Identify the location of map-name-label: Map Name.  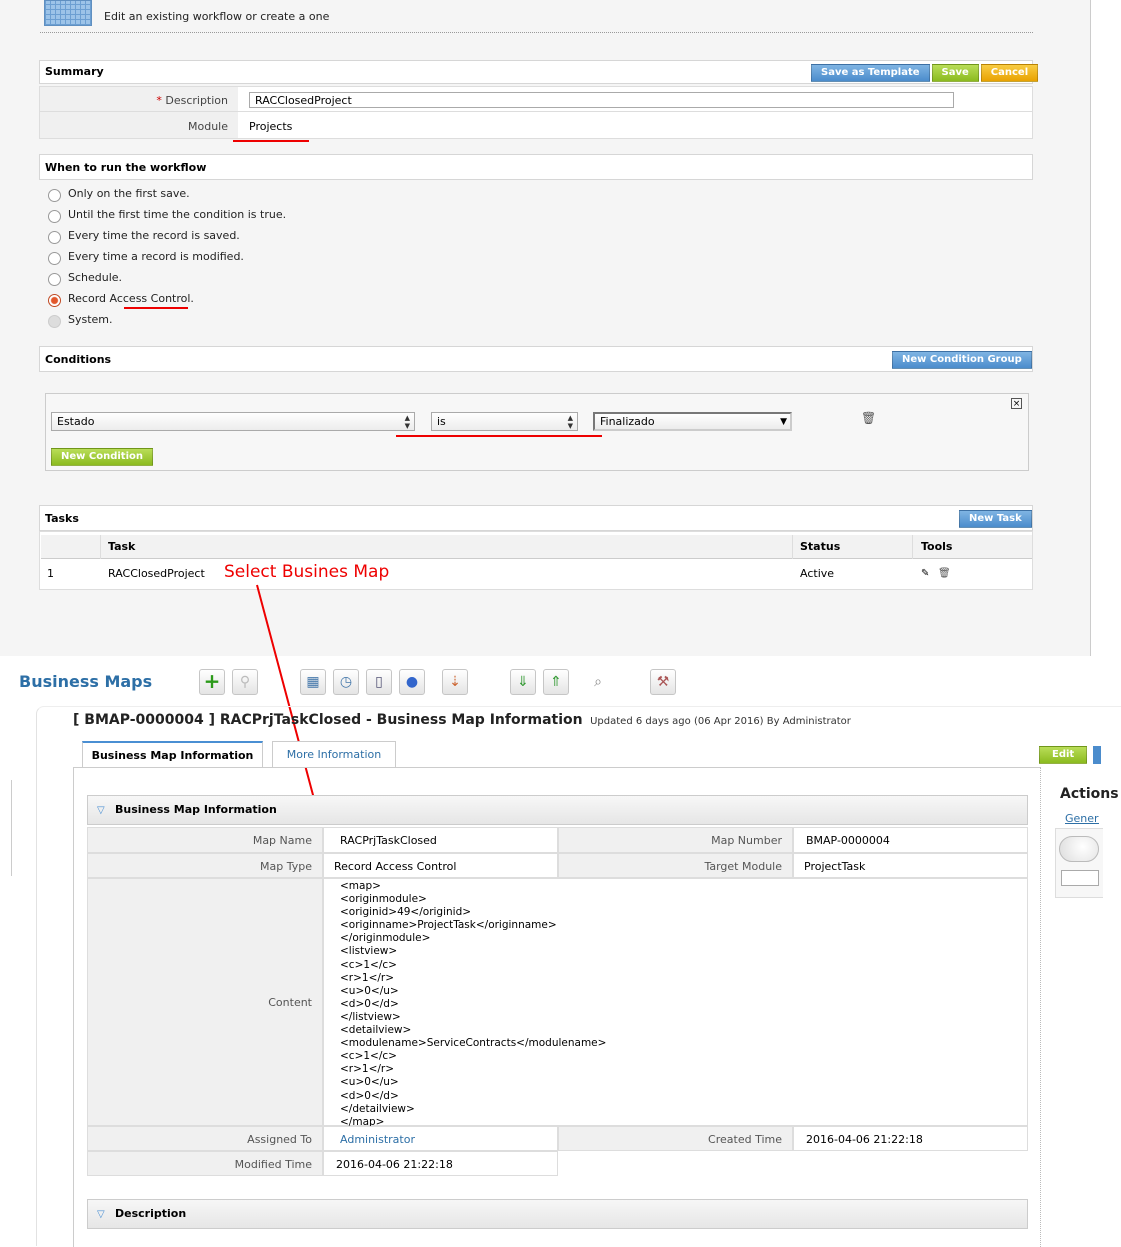
(205, 840).